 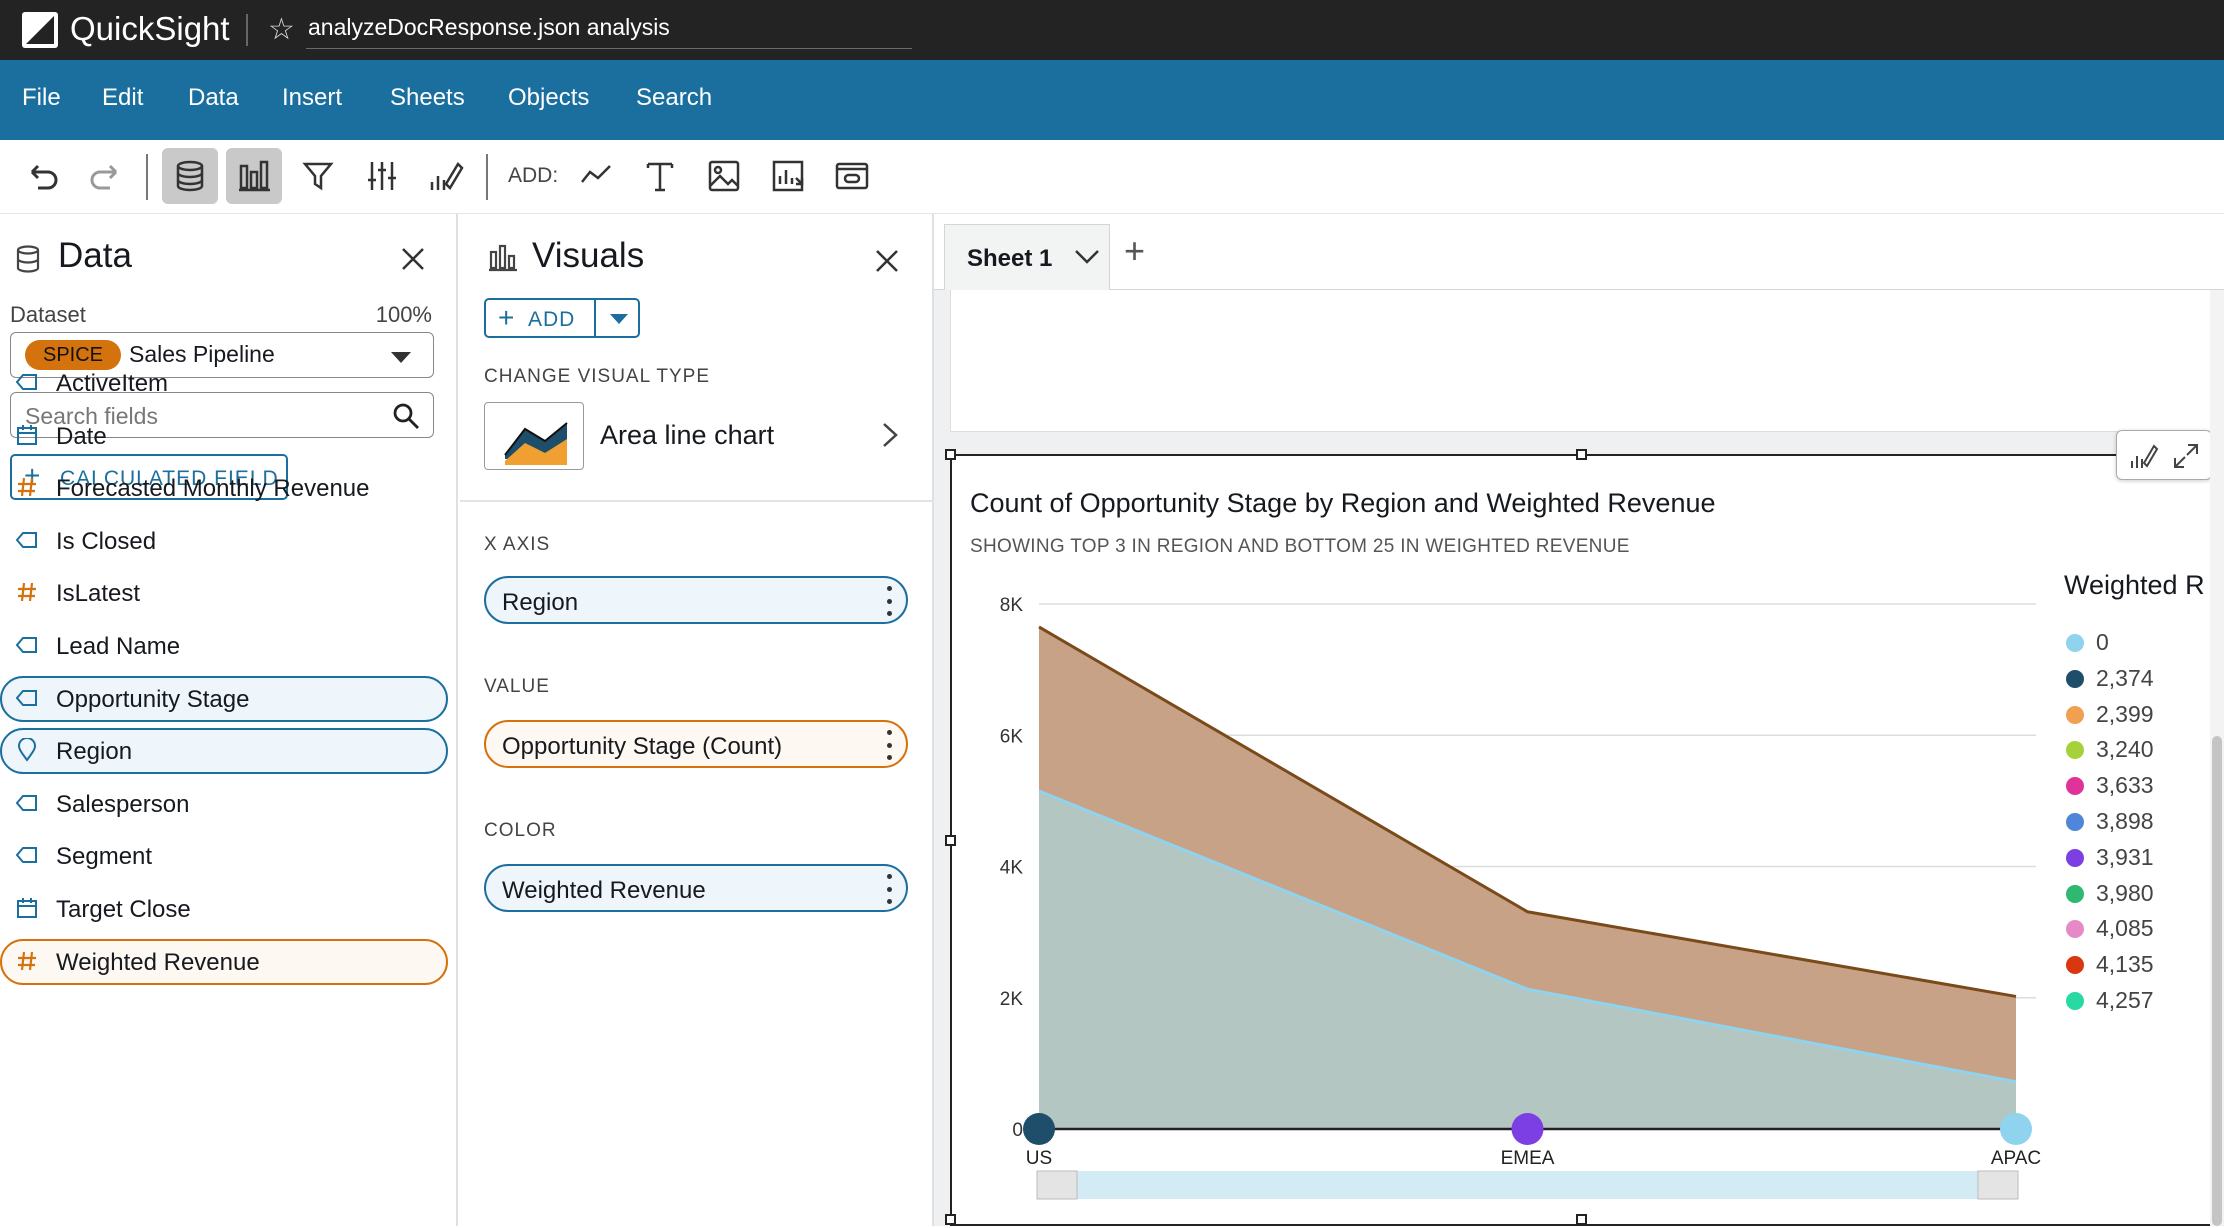 I want to click on x-tick-label: APAC, so click(x=2016, y=1158).